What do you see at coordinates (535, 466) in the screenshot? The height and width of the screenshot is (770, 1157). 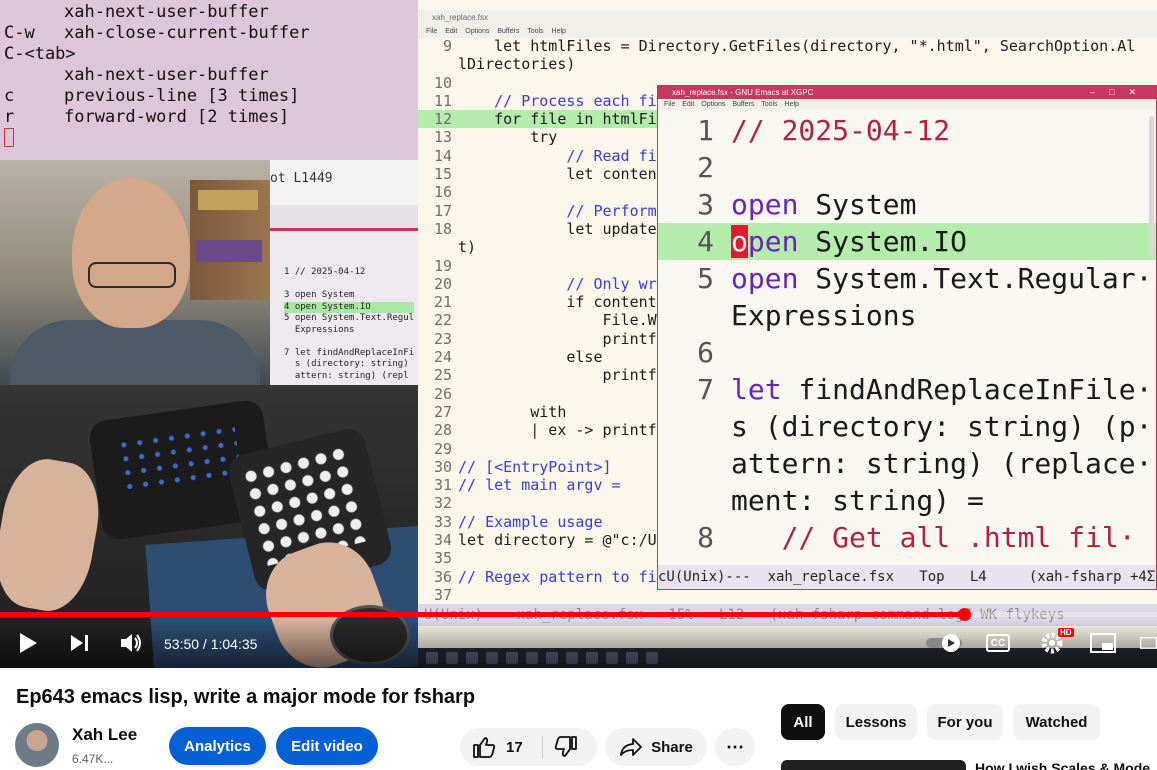 I see `code-text: // [<EntryPoint>]` at bounding box center [535, 466].